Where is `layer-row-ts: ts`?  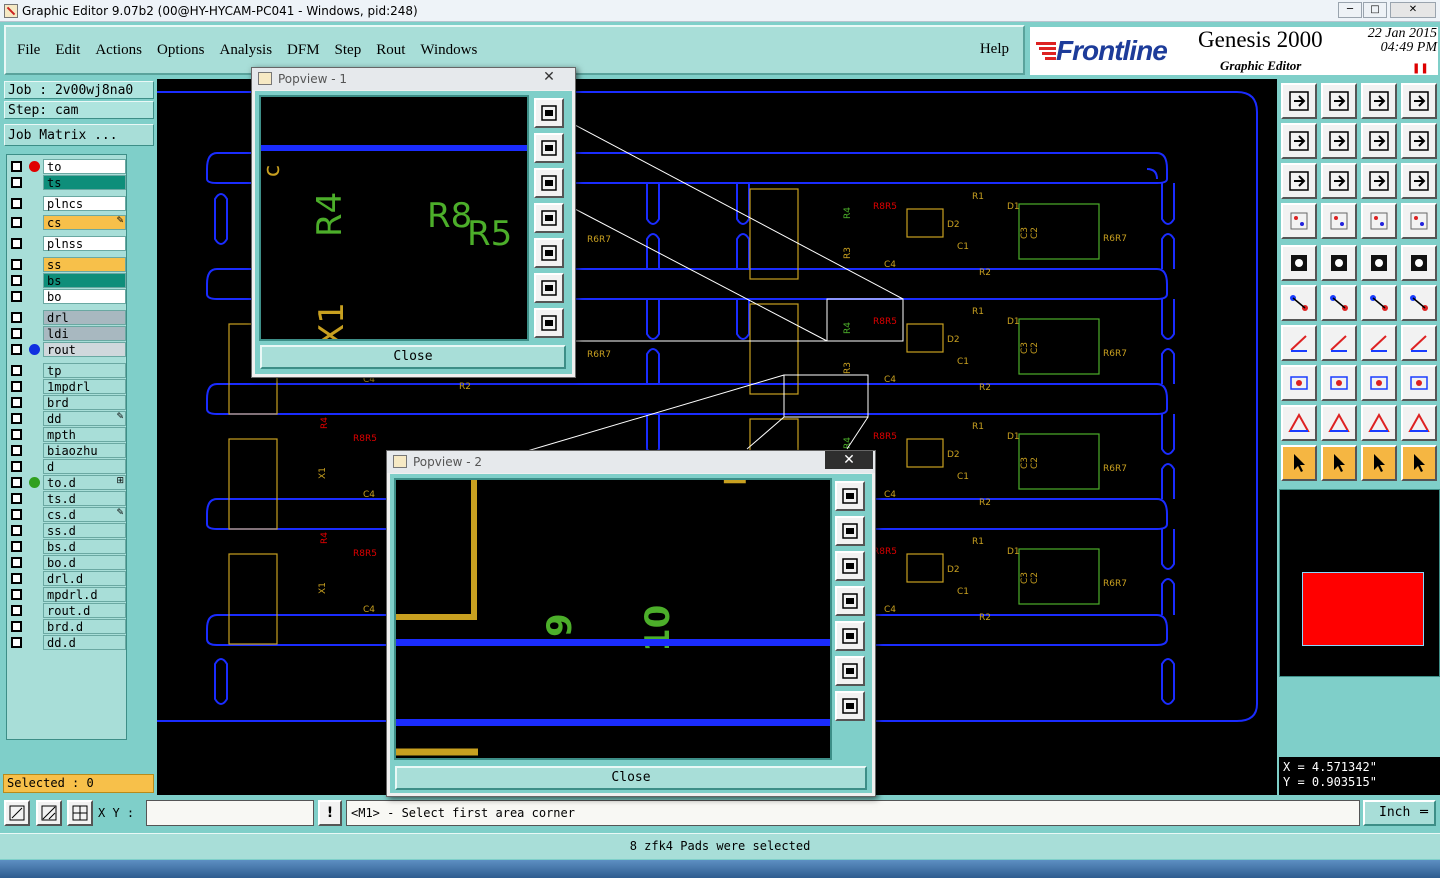
layer-row-ts: ts is located at coordinates (68, 182).